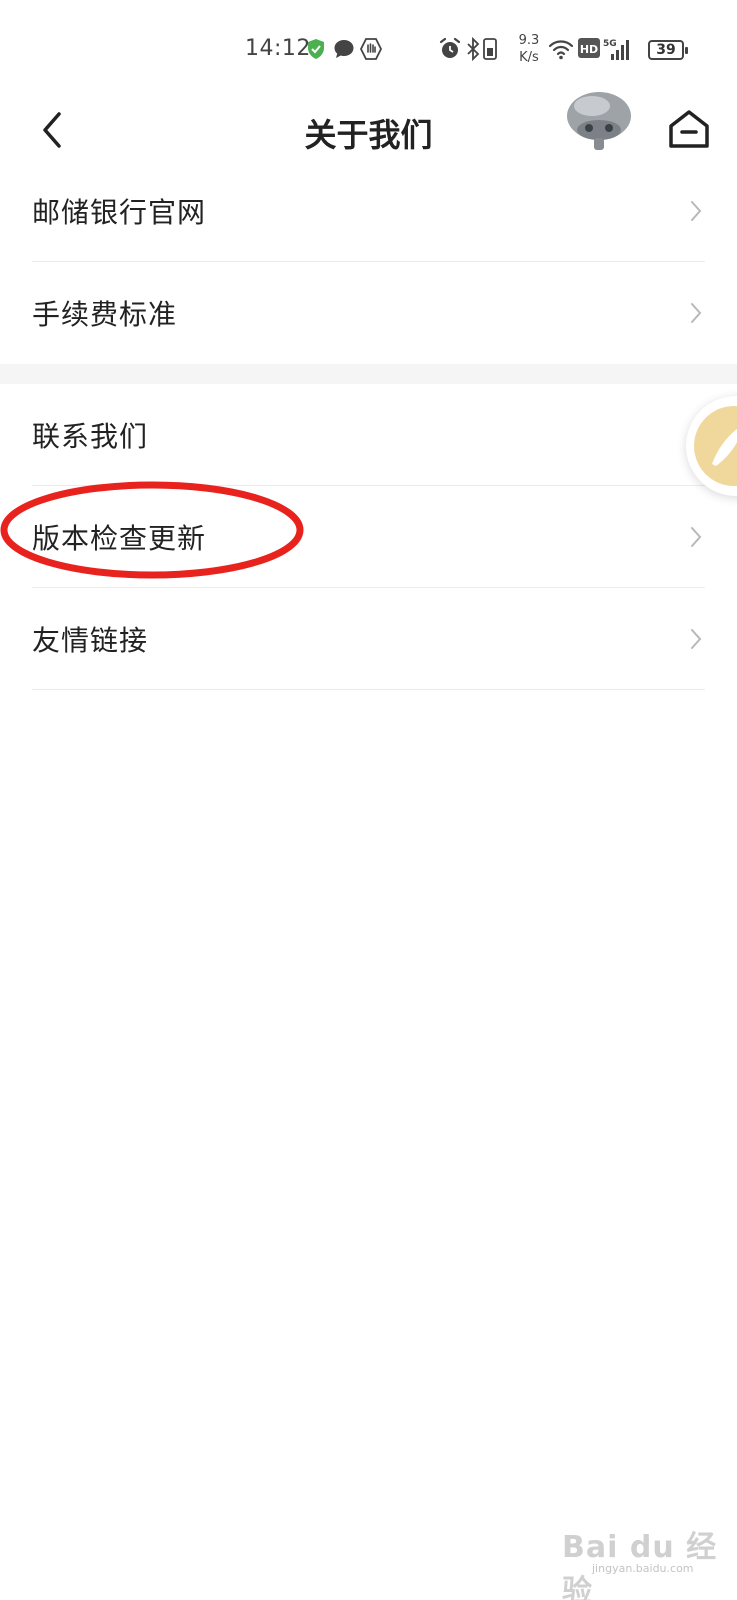 This screenshot has width=737, height=1600. I want to click on list-item-label: 联系我们, so click(90, 436).